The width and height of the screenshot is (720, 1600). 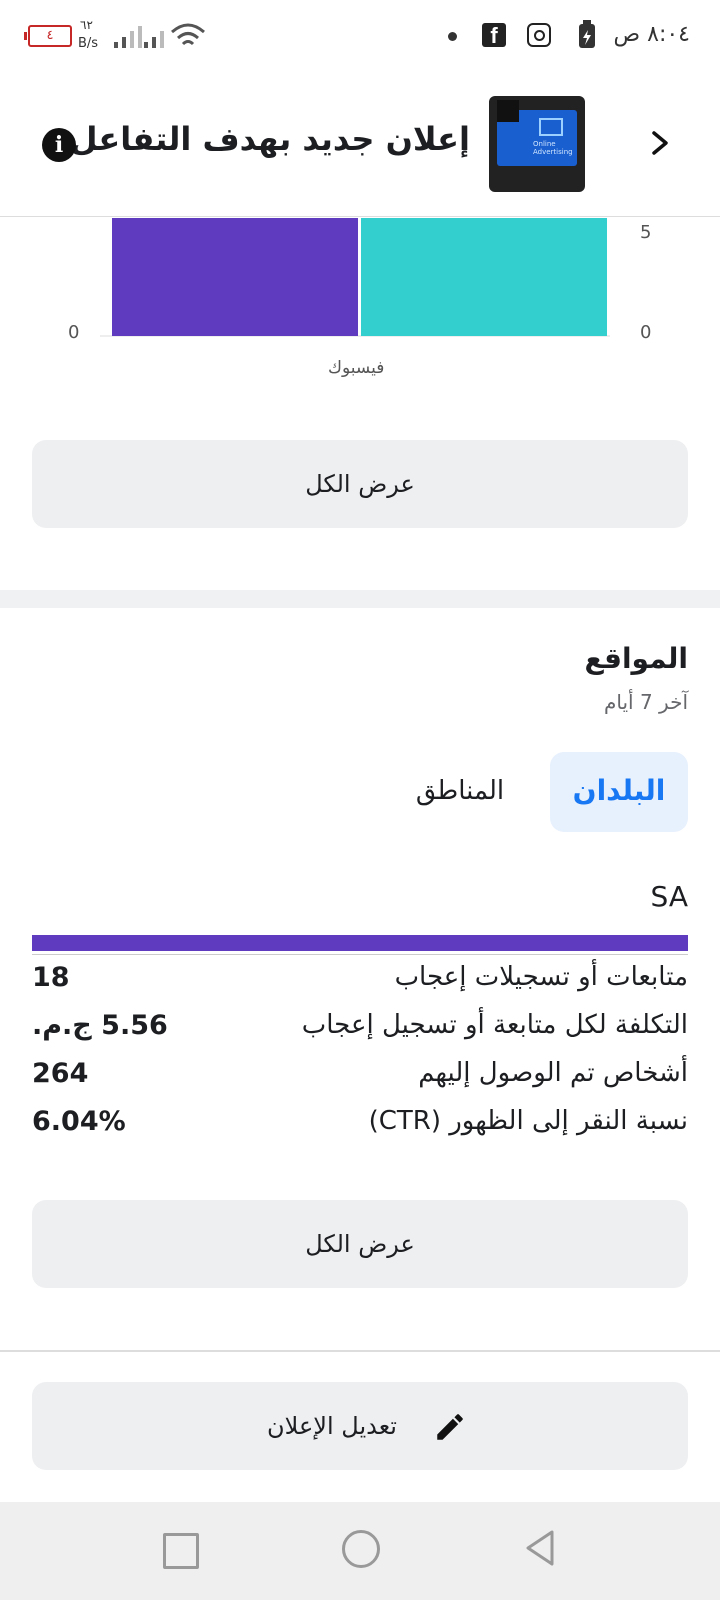 What do you see at coordinates (494, 1025) in the screenshot?
I see `metric-label: التكلفة لكل متابعة أو تسجيل إعجاب` at bounding box center [494, 1025].